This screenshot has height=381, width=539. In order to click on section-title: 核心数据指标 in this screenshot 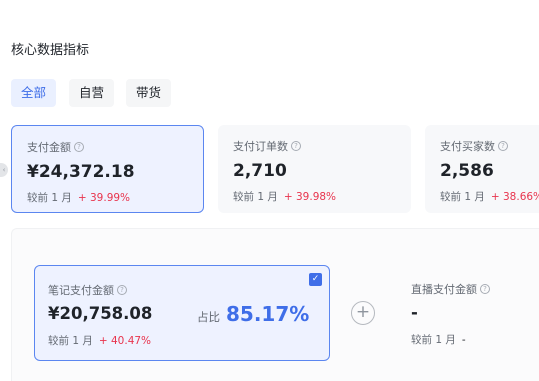, I will do `click(50, 50)`.